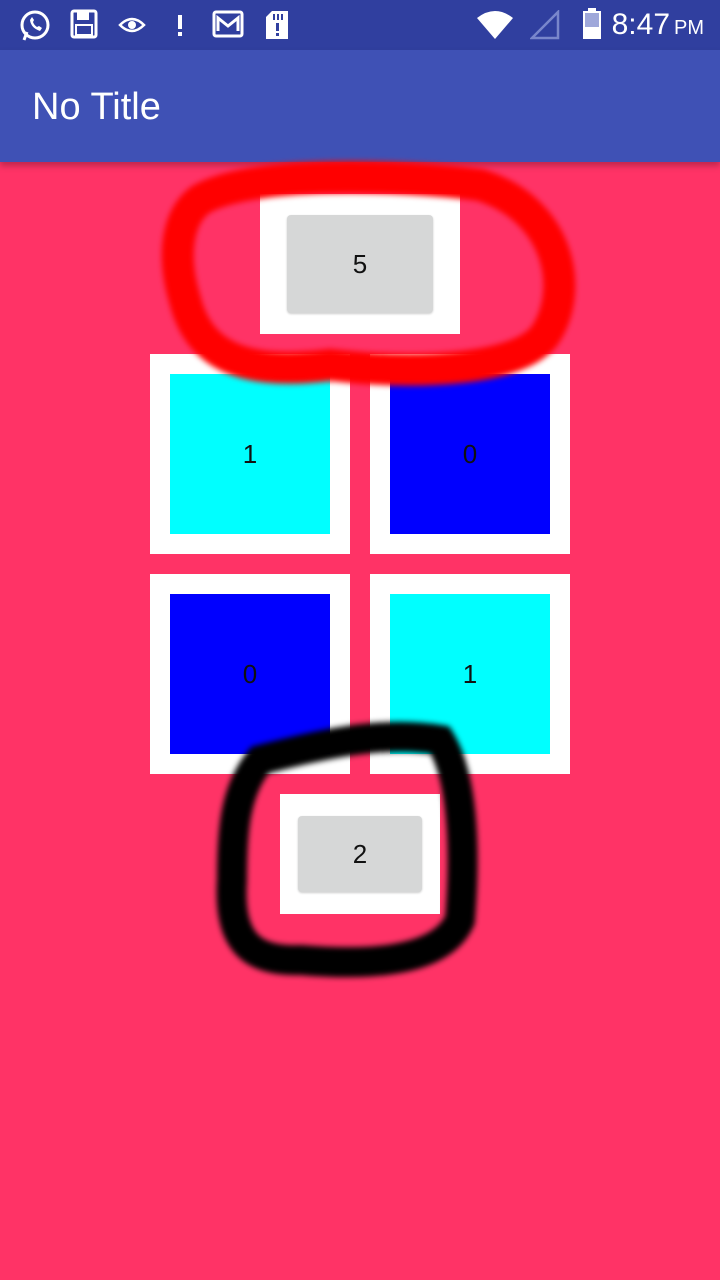 This screenshot has width=720, height=1280. I want to click on bottom-button: 2, so click(360, 854).